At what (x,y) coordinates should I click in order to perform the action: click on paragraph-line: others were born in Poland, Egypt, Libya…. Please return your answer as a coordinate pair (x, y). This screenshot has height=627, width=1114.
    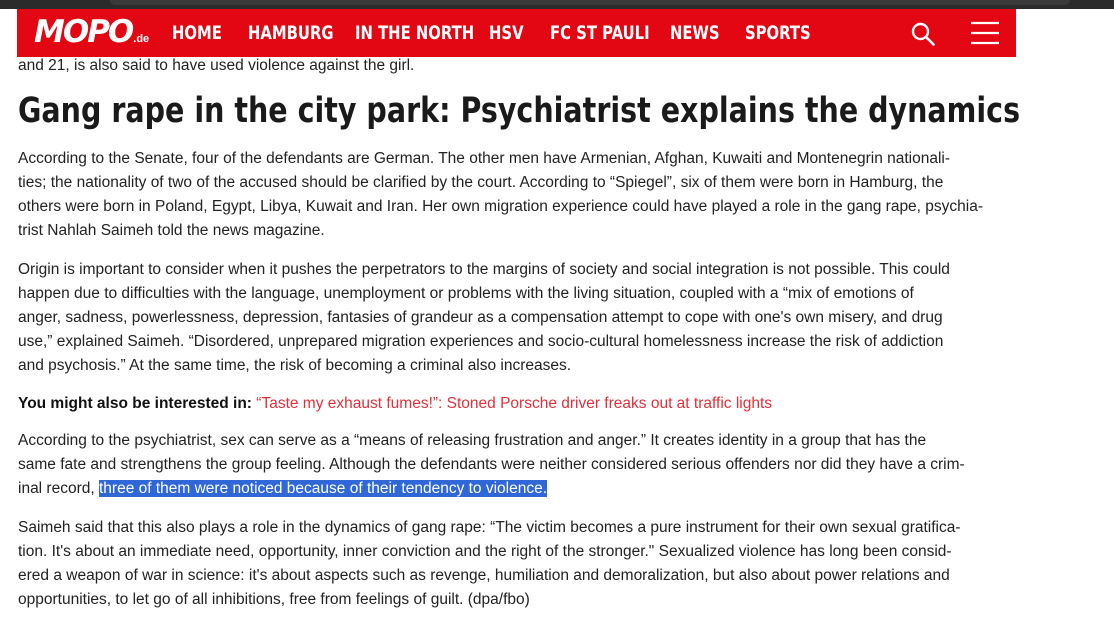
    Looking at the image, I should click on (501, 206).